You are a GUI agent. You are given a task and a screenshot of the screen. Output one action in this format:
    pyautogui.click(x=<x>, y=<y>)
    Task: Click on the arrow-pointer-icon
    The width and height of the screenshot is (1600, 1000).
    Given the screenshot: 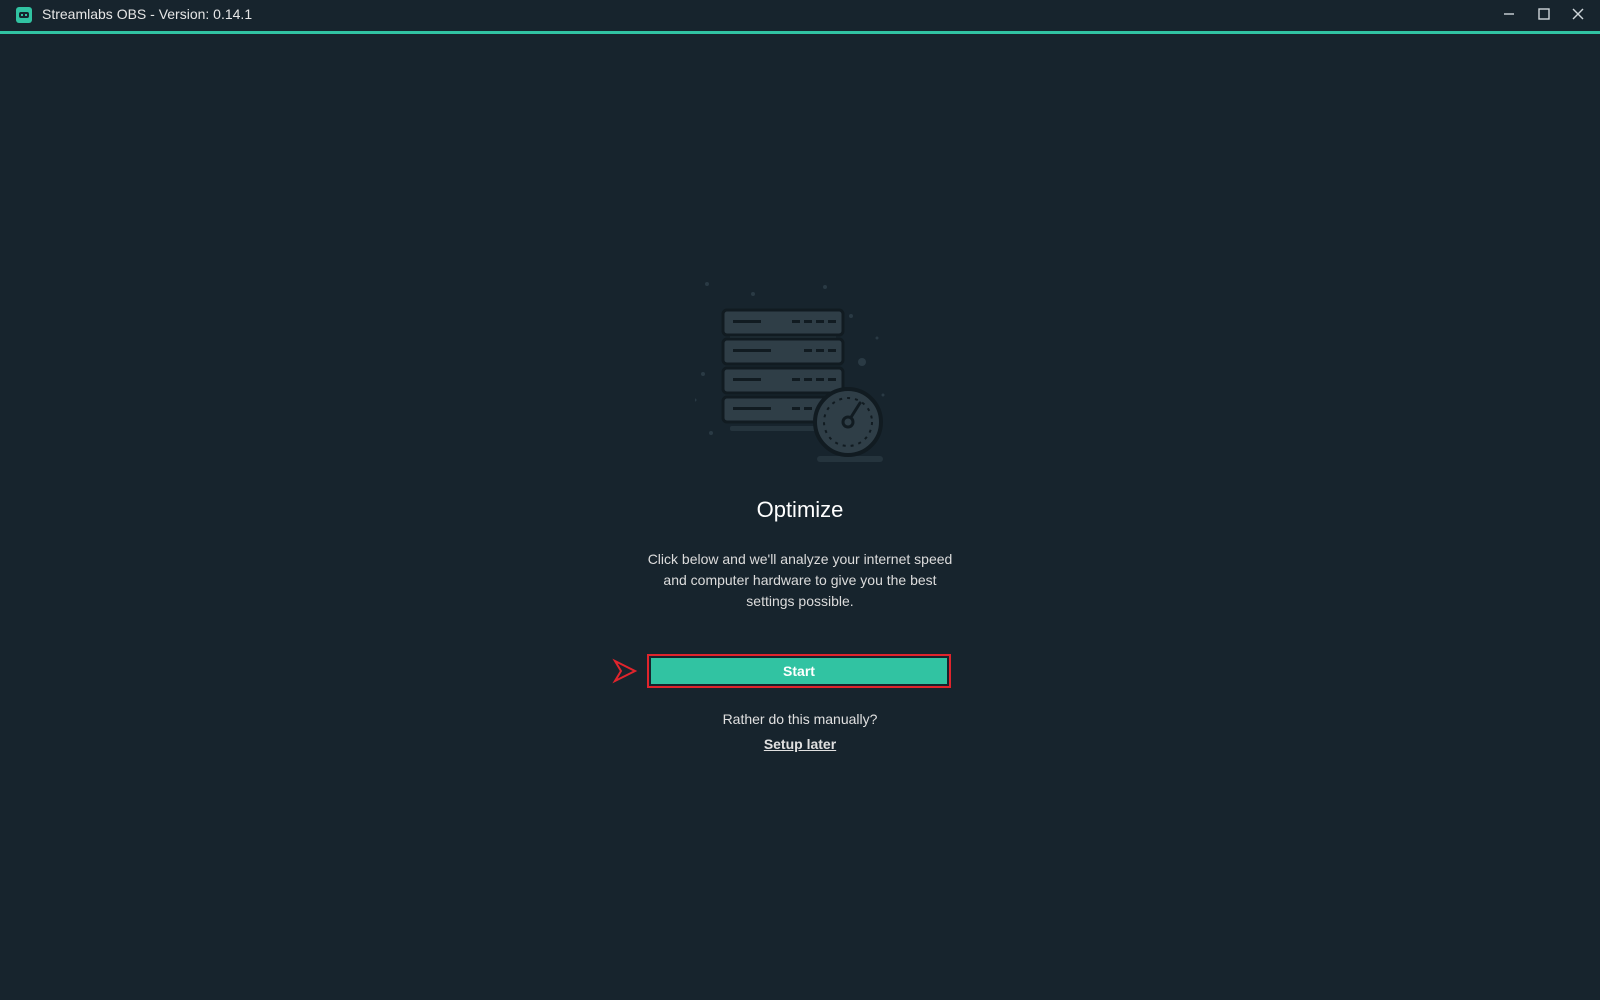 What is the action you would take?
    pyautogui.click(x=625, y=671)
    